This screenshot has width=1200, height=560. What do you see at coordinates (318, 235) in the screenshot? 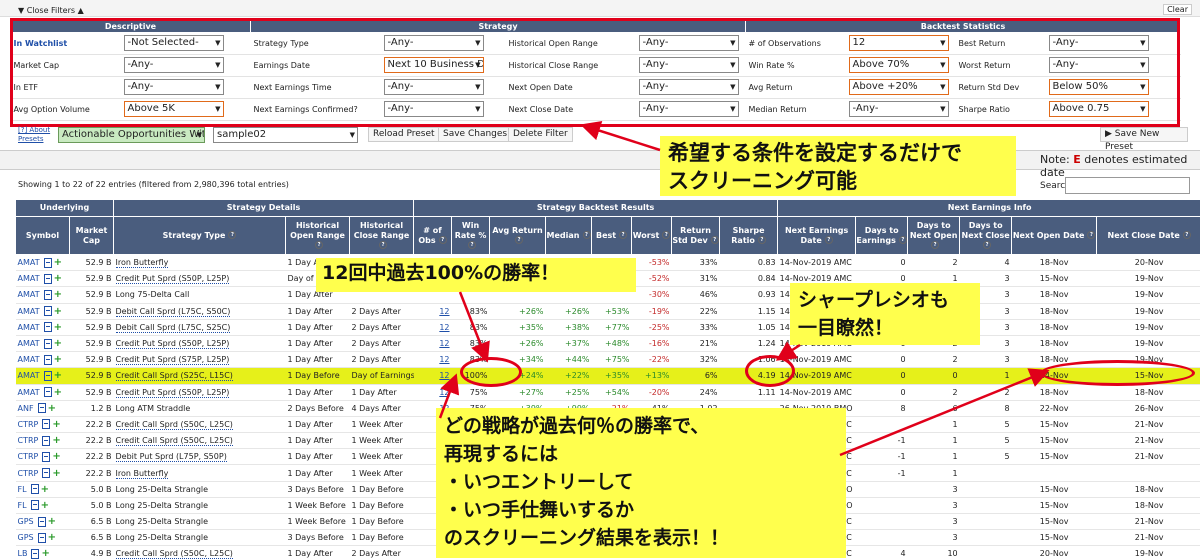
I see `column-header: Historical Open Range?` at bounding box center [318, 235].